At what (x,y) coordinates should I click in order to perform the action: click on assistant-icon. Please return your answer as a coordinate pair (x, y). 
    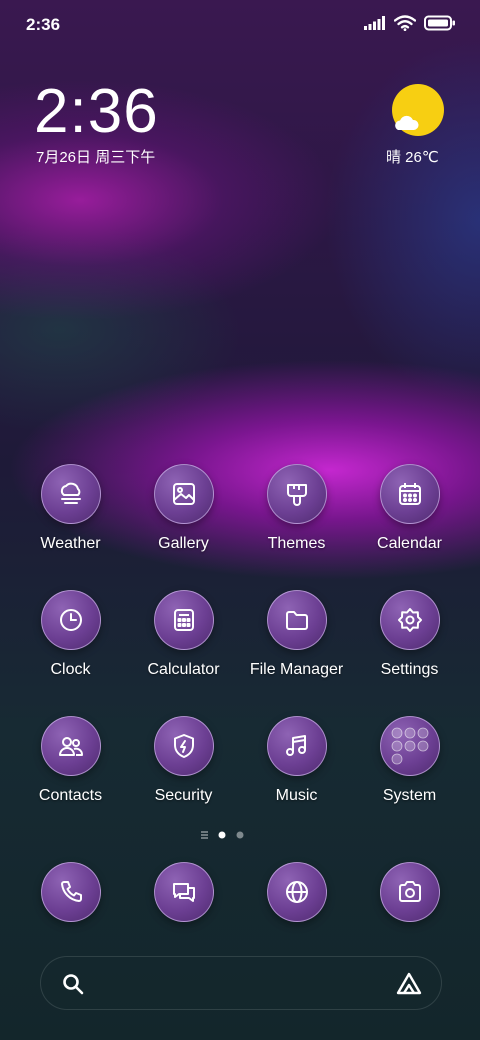
    Looking at the image, I should click on (409, 984).